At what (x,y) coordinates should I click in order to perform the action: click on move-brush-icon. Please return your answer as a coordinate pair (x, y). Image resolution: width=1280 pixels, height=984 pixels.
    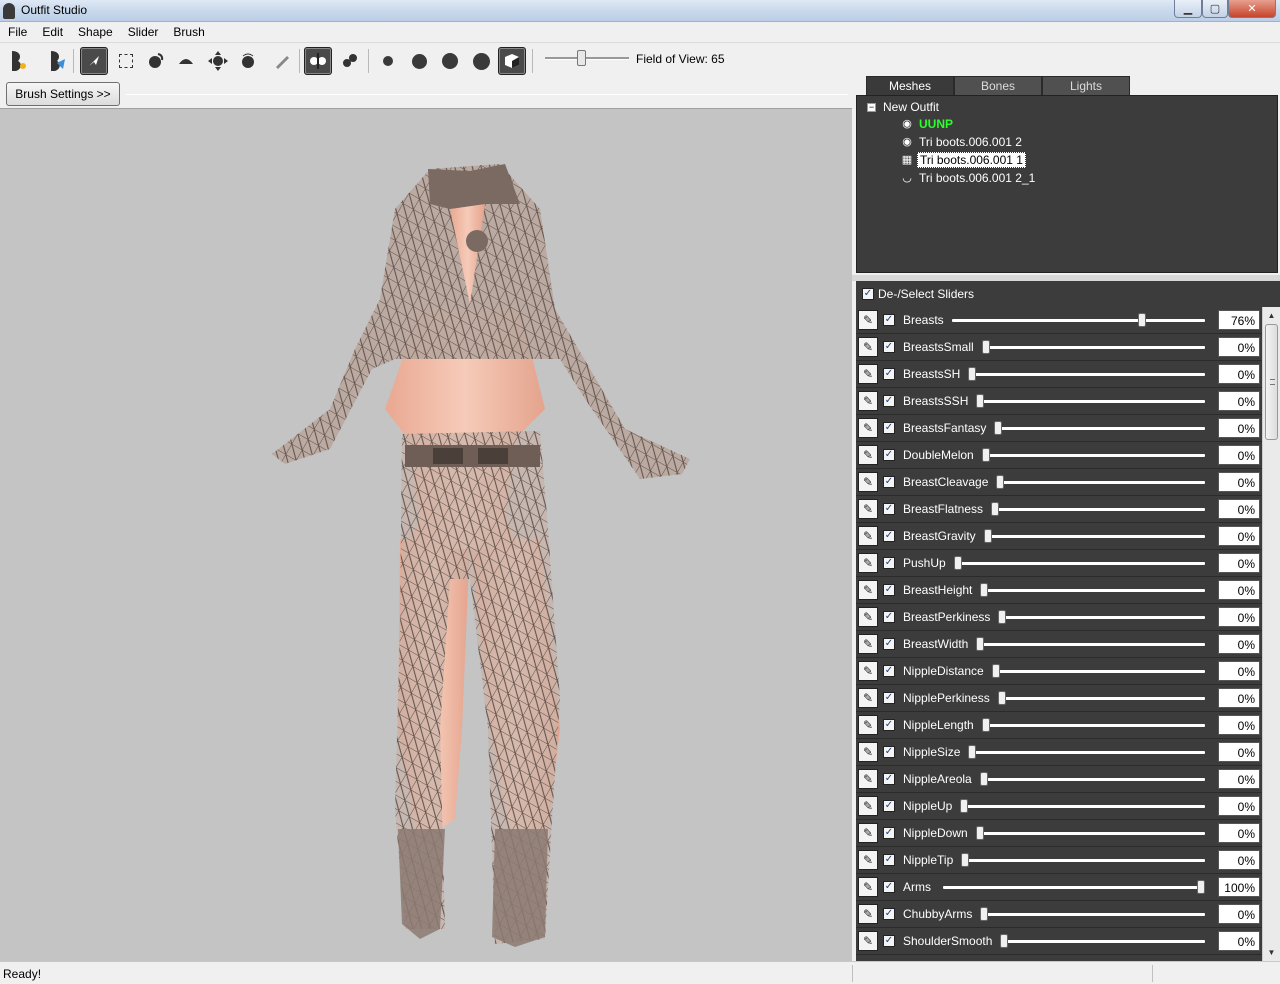
    Looking at the image, I should click on (218, 61).